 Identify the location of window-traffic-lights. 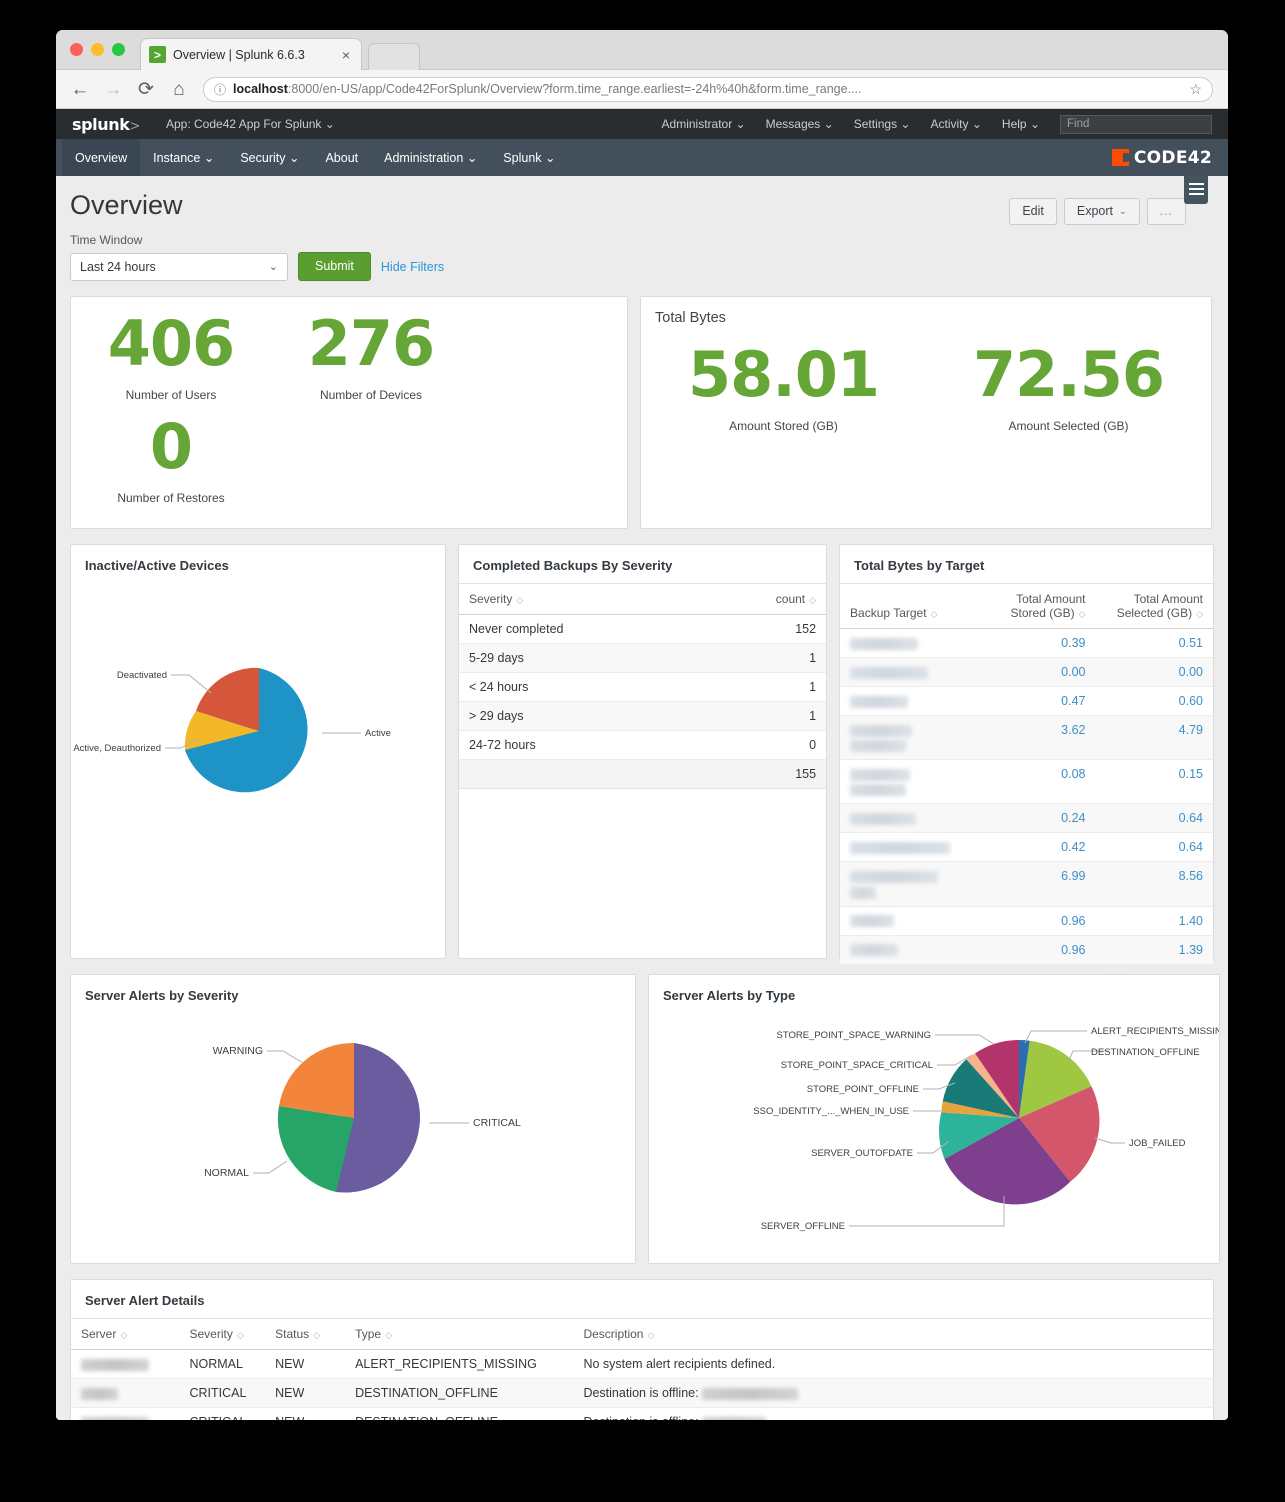
(97, 49).